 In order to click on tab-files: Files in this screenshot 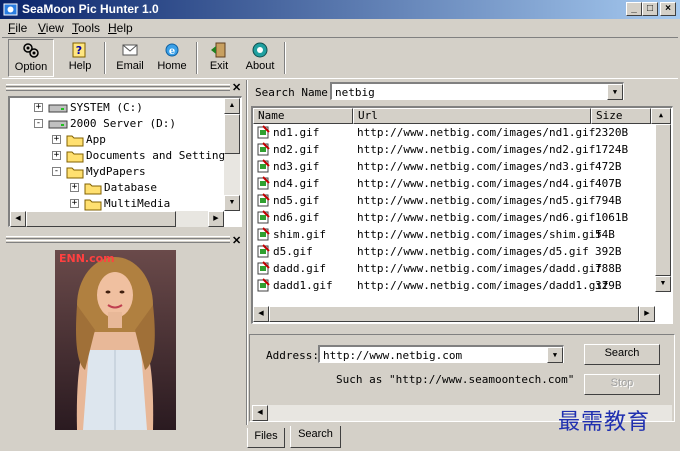, I will do `click(266, 438)`.